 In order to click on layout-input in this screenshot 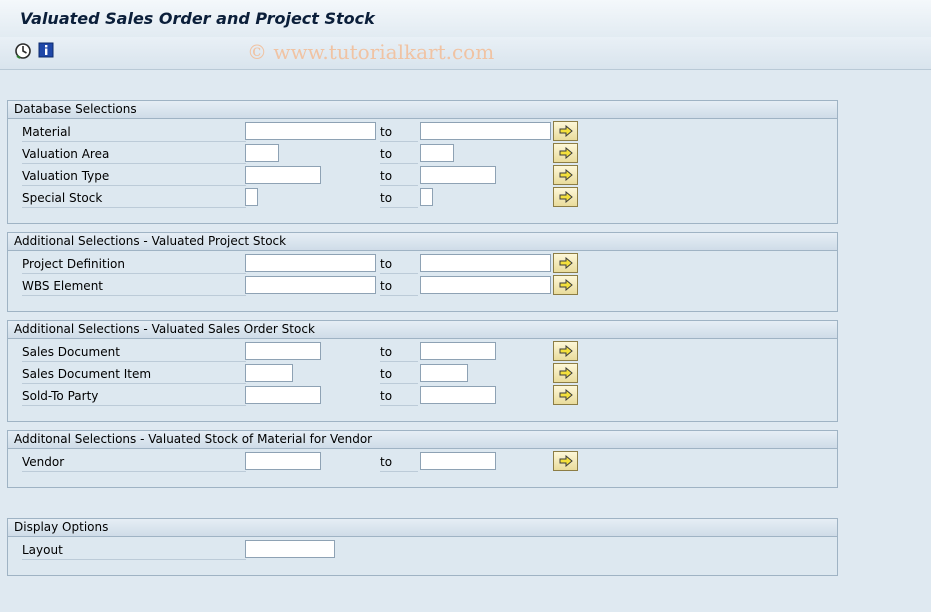, I will do `click(290, 549)`.